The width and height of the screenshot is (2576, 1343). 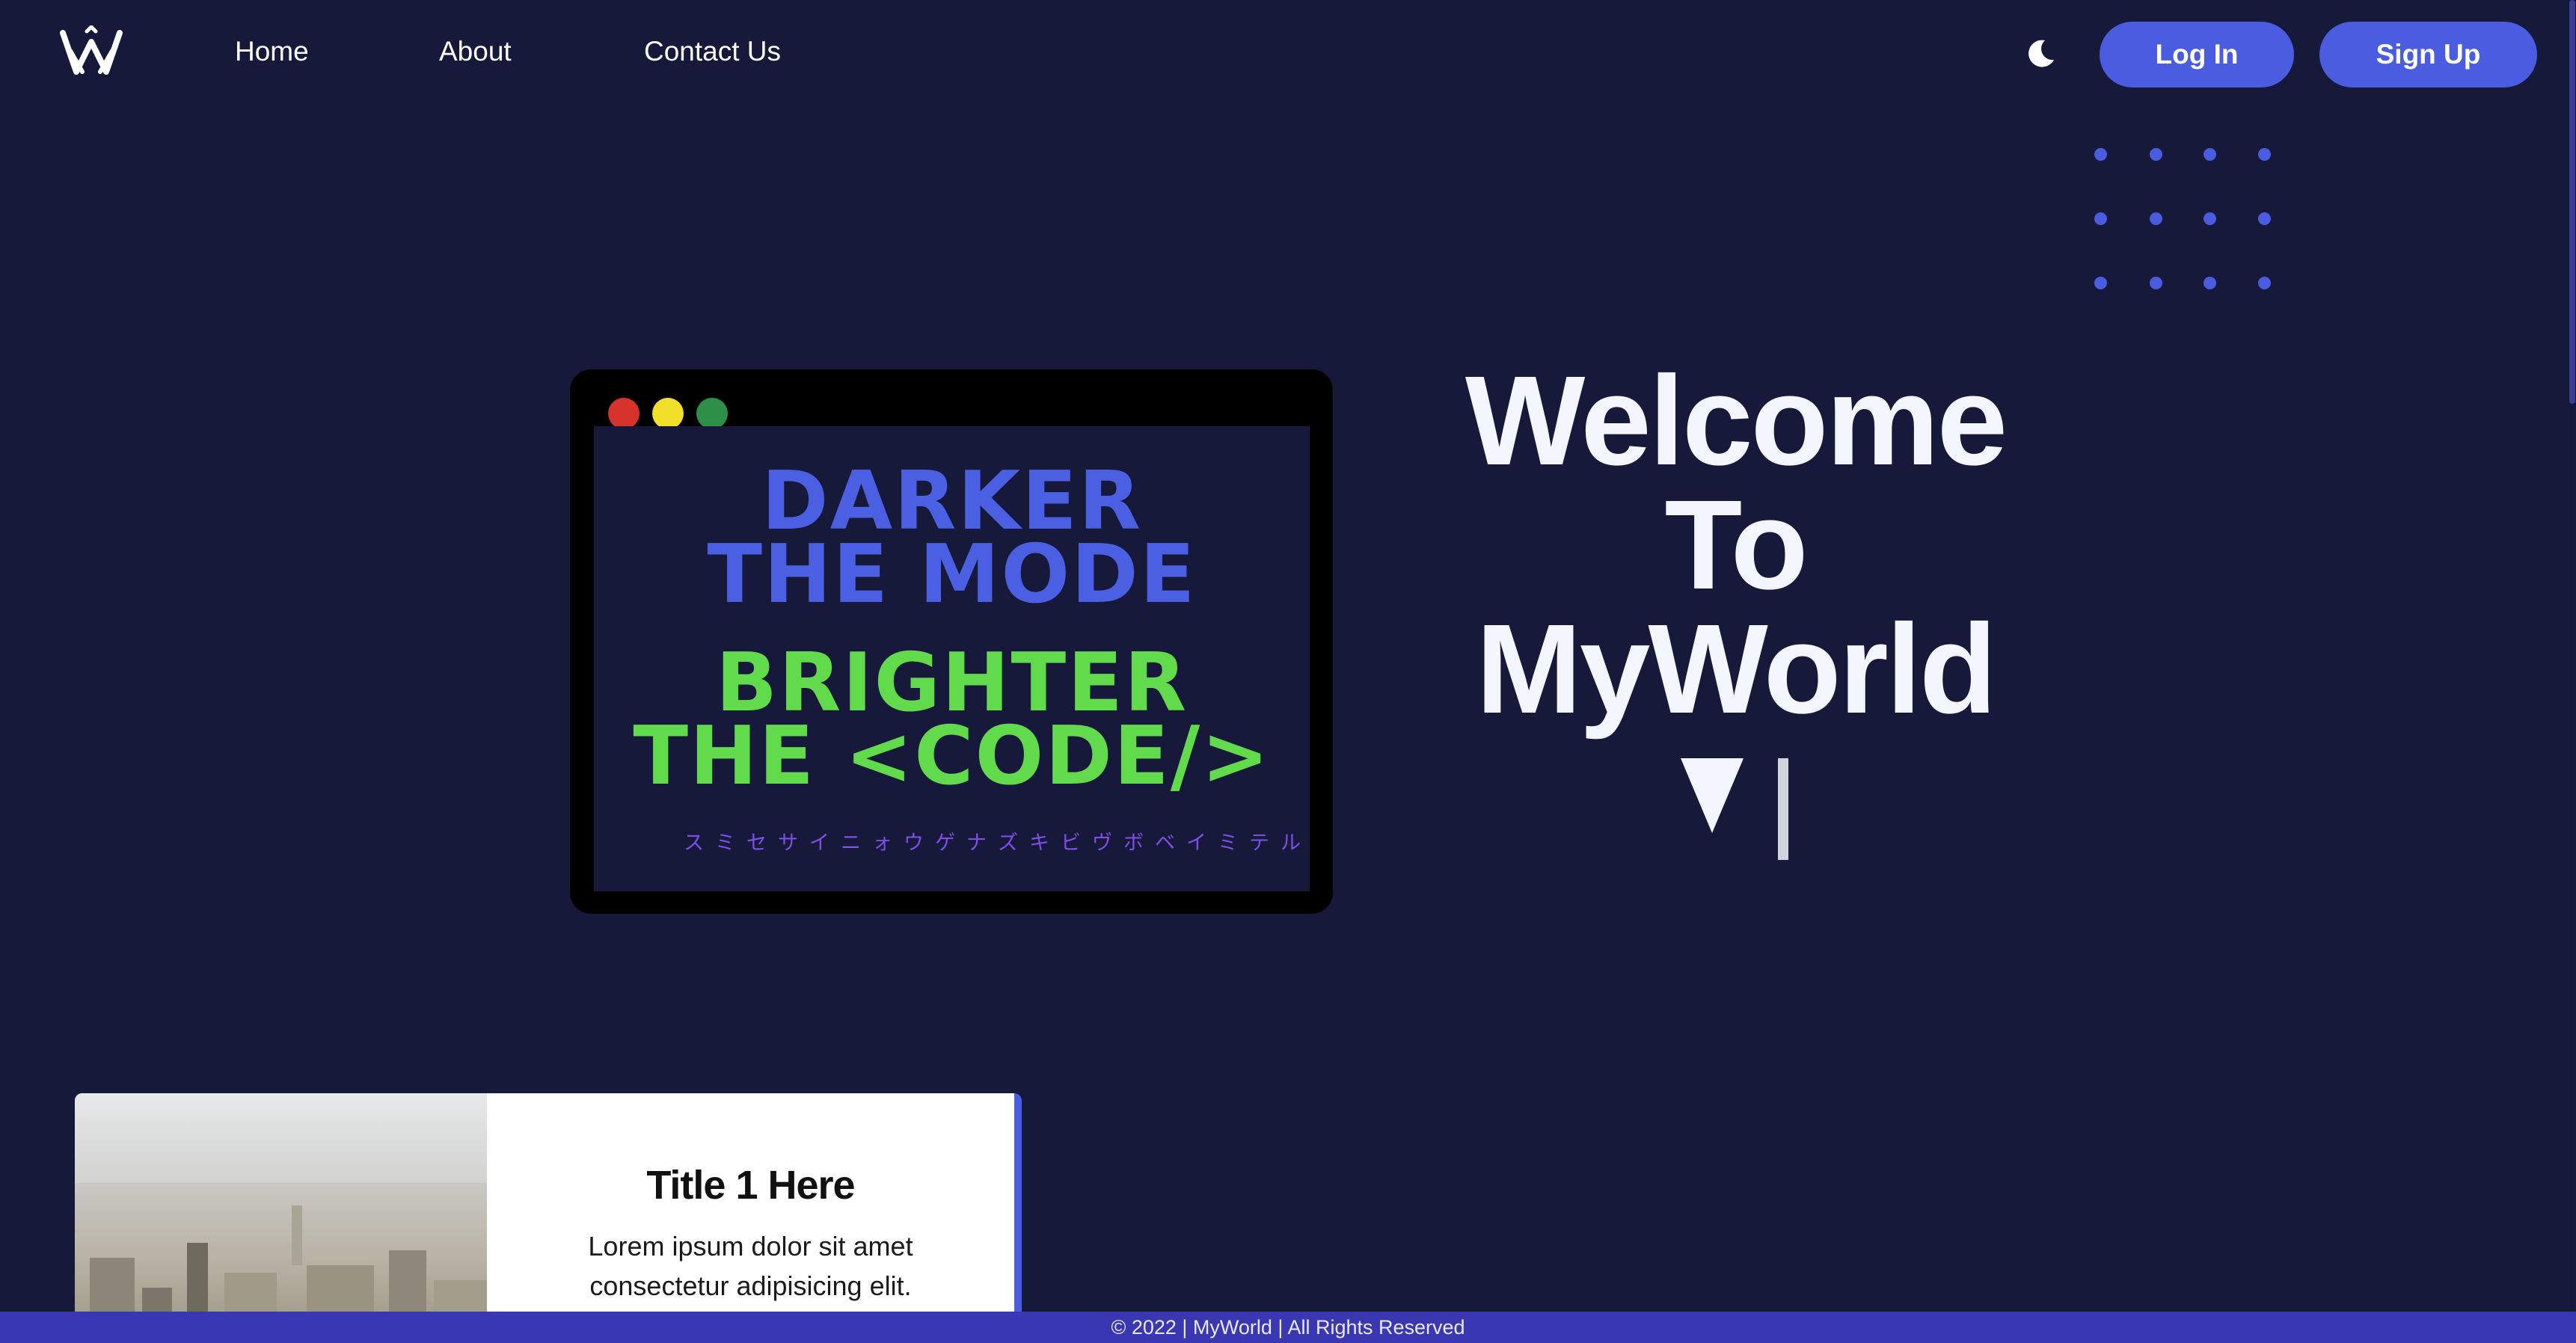 What do you see at coordinates (1736, 421) in the screenshot?
I see `hero-line-welcome: Welcome` at bounding box center [1736, 421].